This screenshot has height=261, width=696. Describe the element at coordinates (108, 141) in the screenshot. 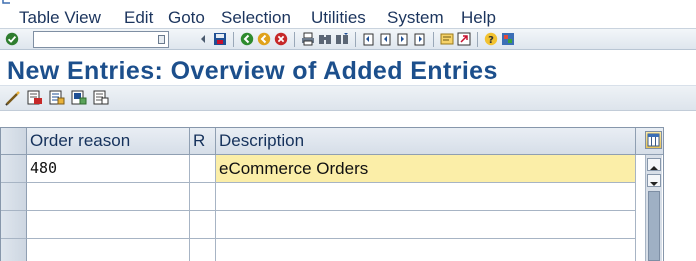

I see `column-header-order-reason: Order reason` at that location.